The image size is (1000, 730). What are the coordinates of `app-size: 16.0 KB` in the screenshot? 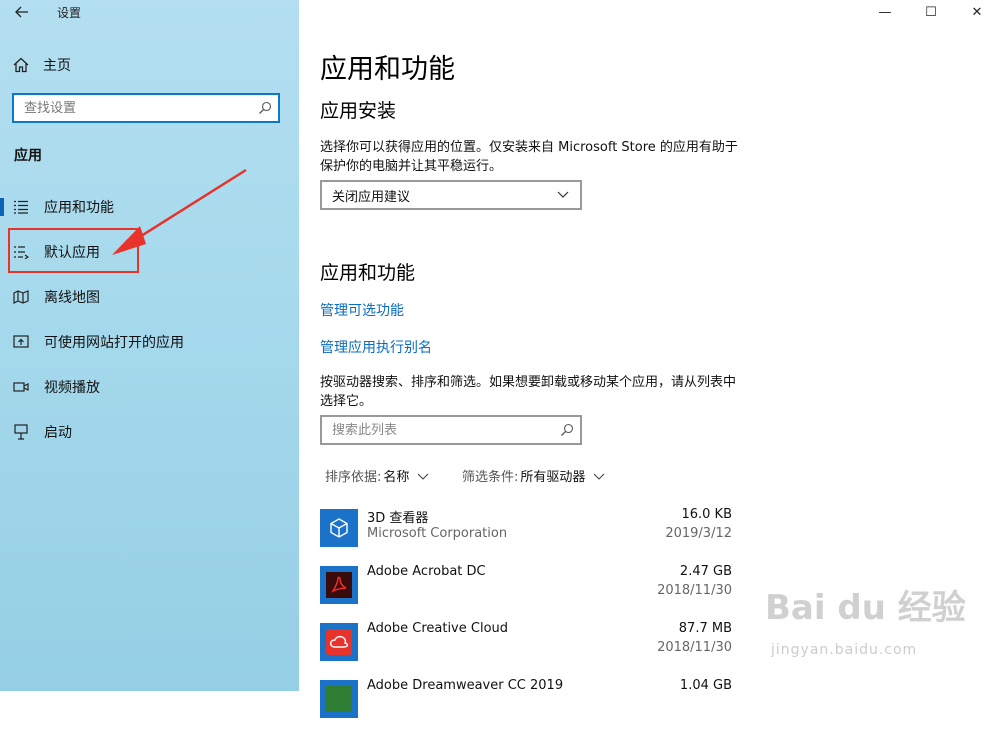 It's located at (706, 514).